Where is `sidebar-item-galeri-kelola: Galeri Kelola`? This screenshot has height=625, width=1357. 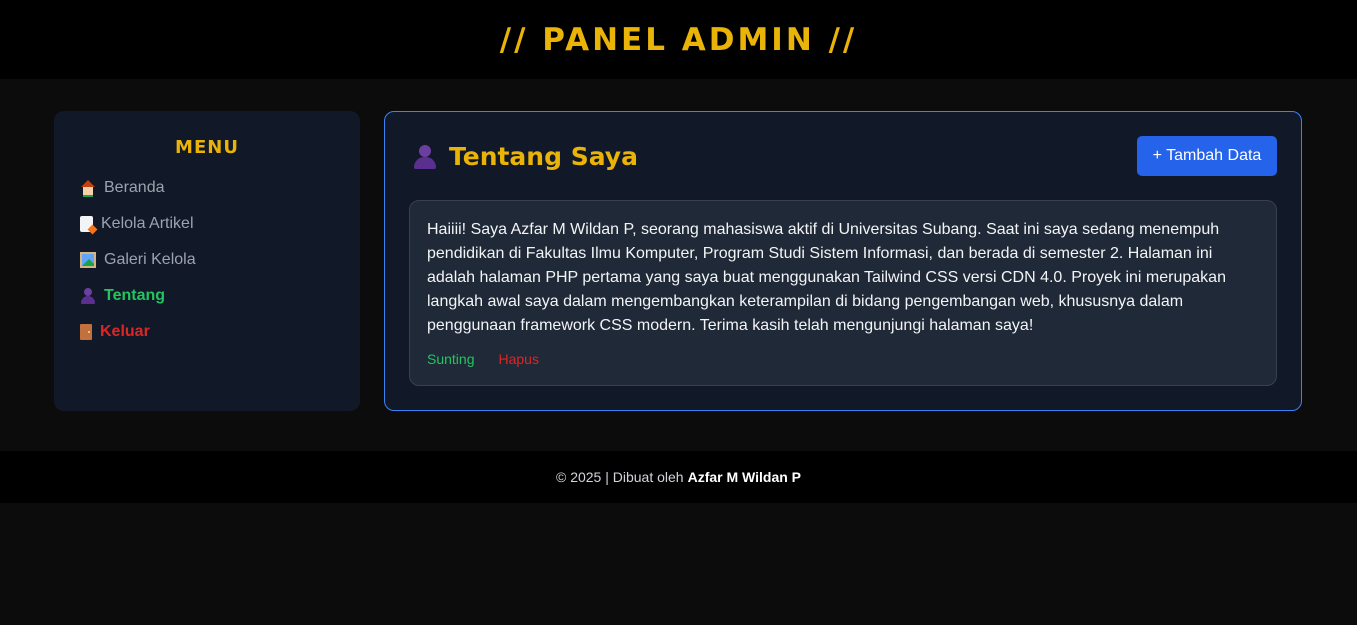
sidebar-item-galeri-kelola: Galeri Kelola is located at coordinates (207, 260).